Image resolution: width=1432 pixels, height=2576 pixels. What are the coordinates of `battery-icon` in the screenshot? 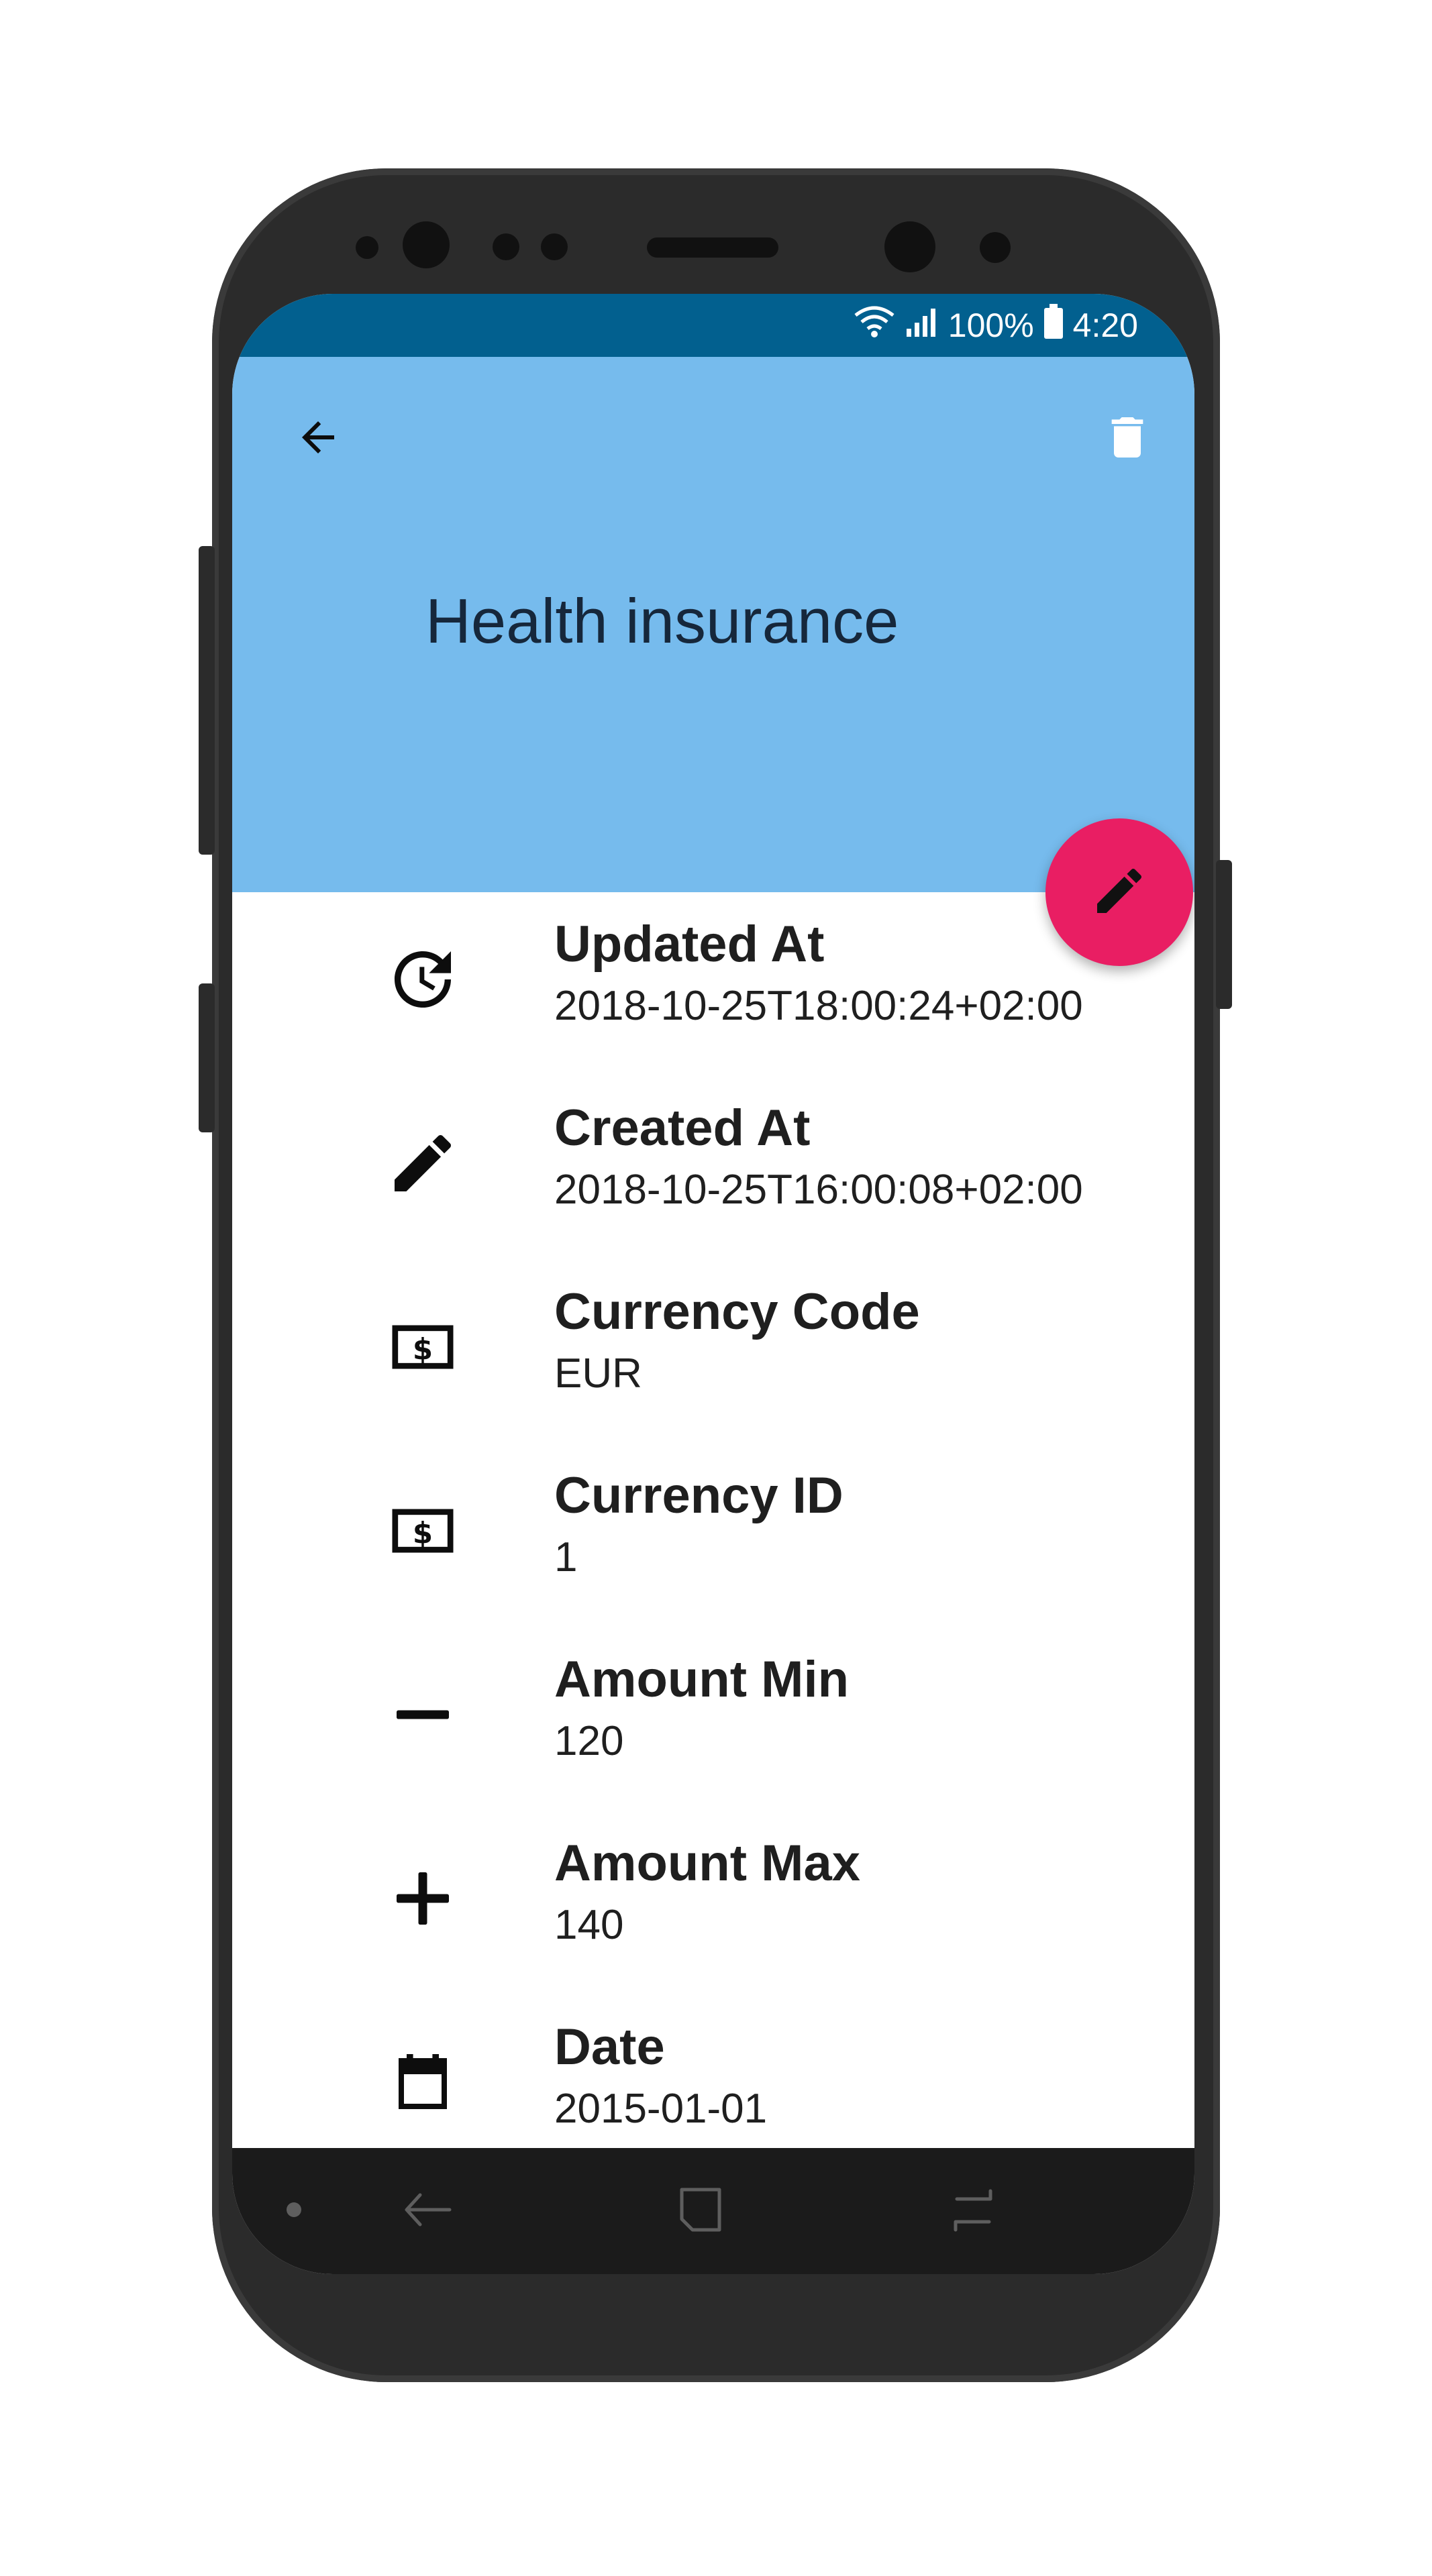 It's located at (1053, 325).